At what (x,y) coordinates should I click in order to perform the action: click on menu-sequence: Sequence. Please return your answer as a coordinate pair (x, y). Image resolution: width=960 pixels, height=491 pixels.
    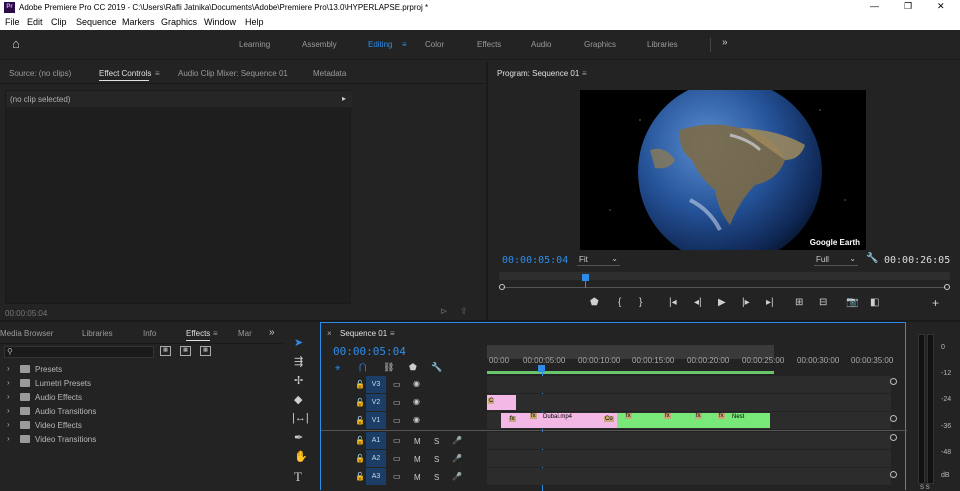
    Looking at the image, I should click on (96, 22).